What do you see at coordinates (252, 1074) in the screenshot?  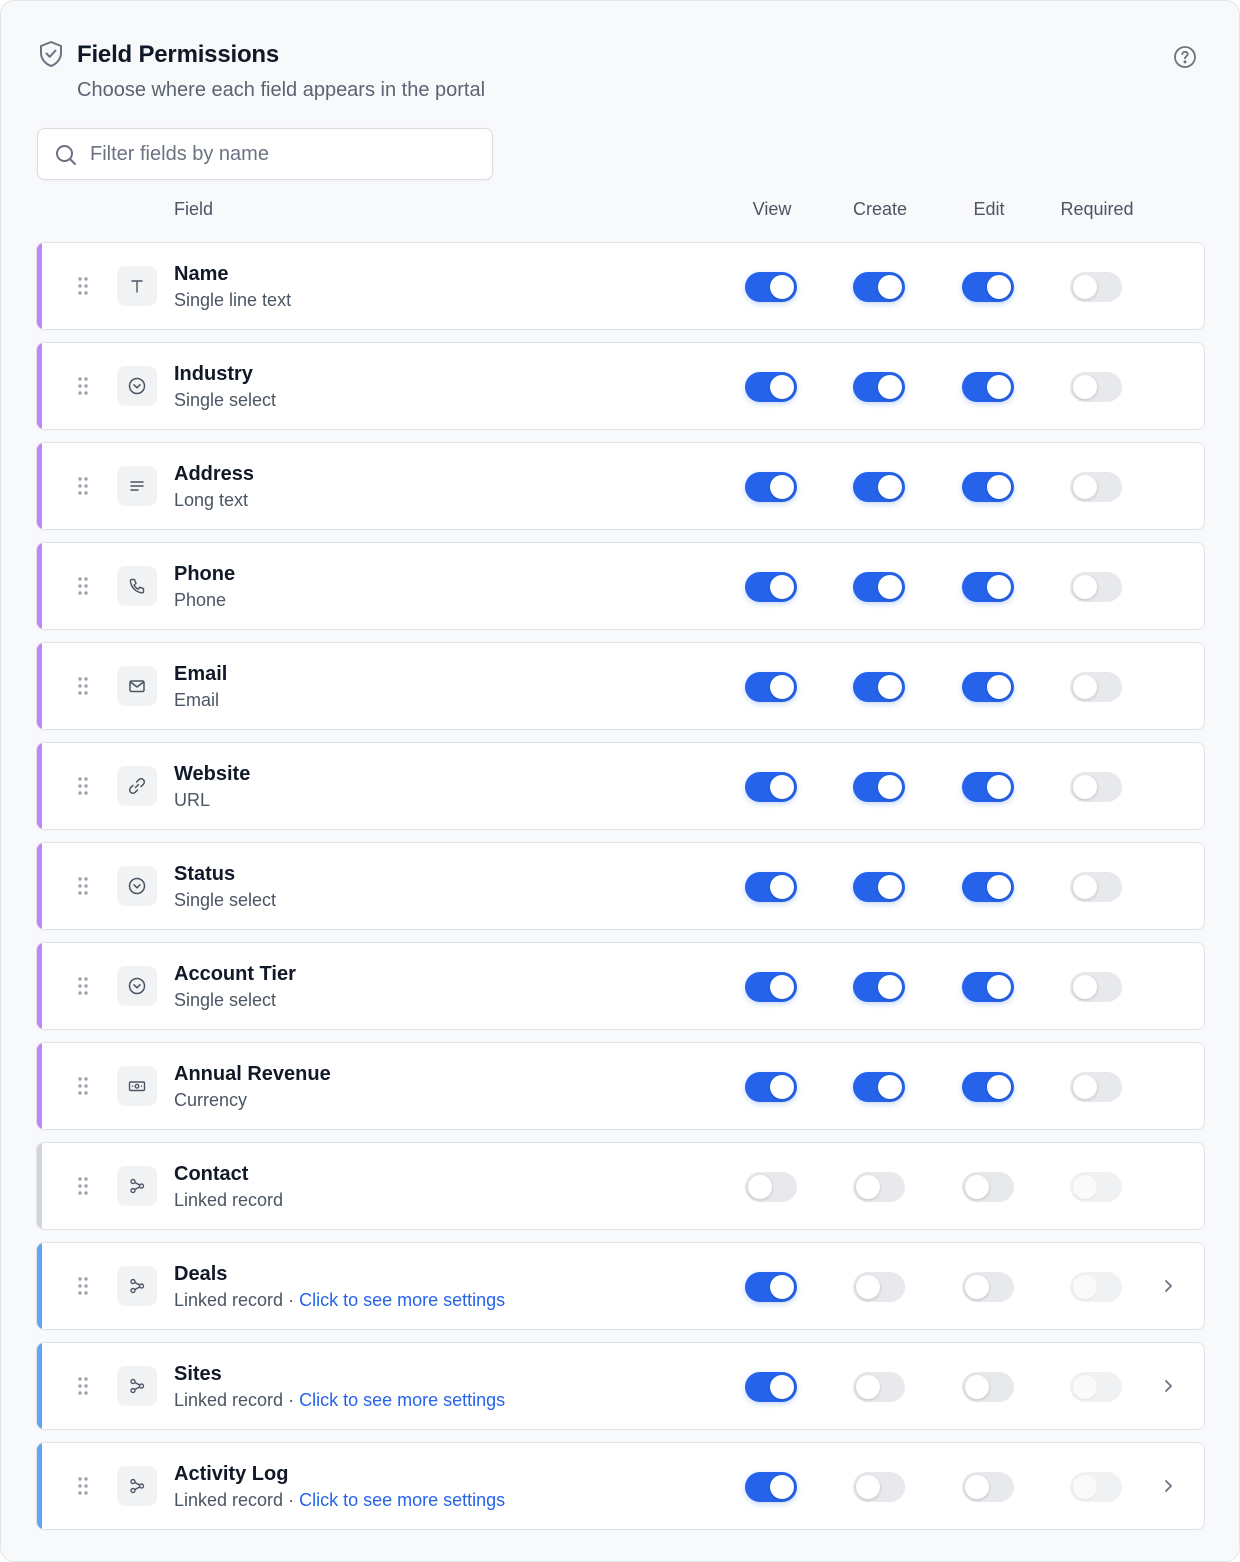 I see `field-name: Annual Revenue` at bounding box center [252, 1074].